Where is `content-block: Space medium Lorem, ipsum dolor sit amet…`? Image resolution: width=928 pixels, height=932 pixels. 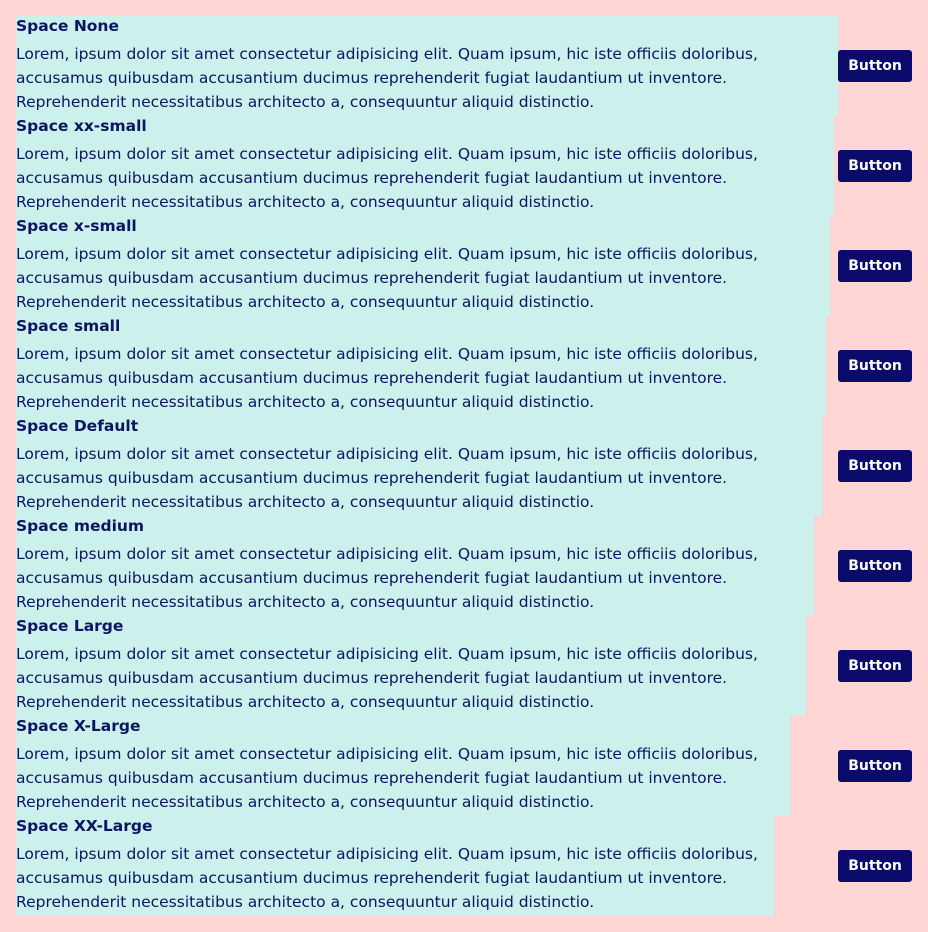 content-block: Space medium Lorem, ipsum dolor sit amet… is located at coordinates (415, 566).